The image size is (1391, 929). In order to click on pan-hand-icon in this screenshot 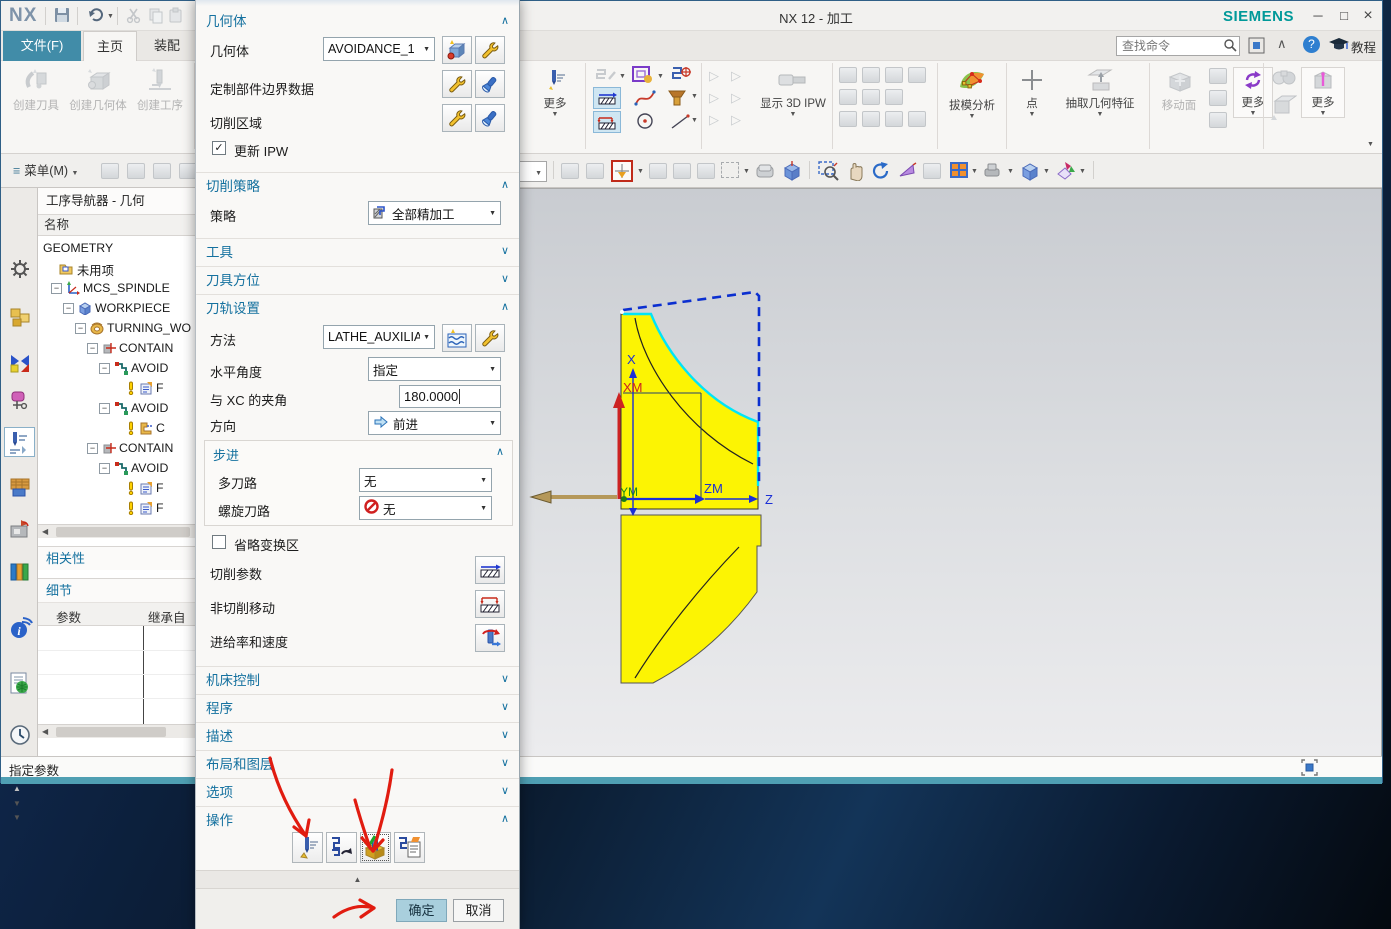, I will do `click(855, 173)`.